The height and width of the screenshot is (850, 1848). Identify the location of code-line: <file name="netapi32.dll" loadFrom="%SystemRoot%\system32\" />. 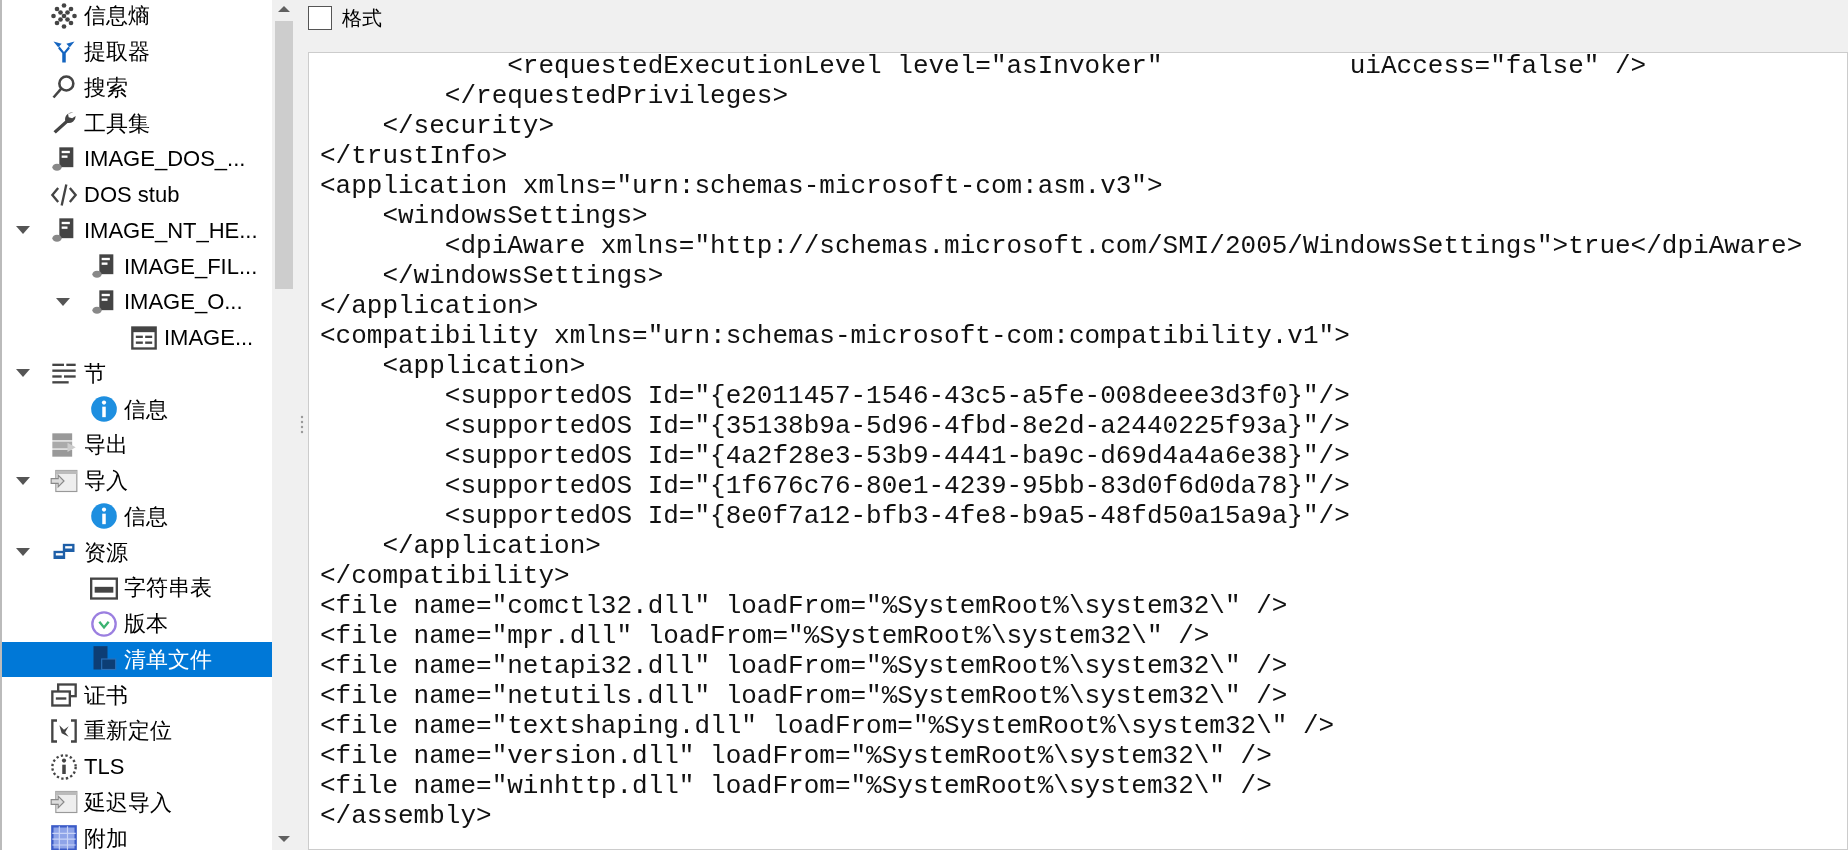
(804, 666).